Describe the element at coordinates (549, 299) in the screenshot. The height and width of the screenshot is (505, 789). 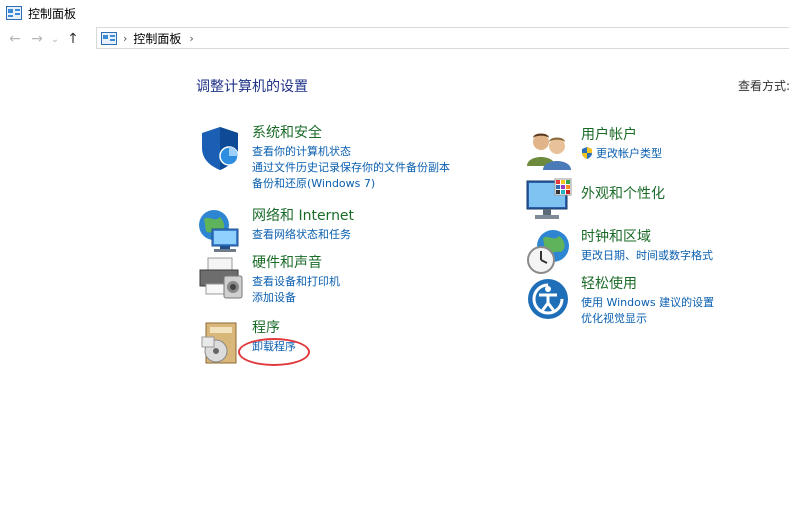
I see `ease-of-access-icon` at that location.